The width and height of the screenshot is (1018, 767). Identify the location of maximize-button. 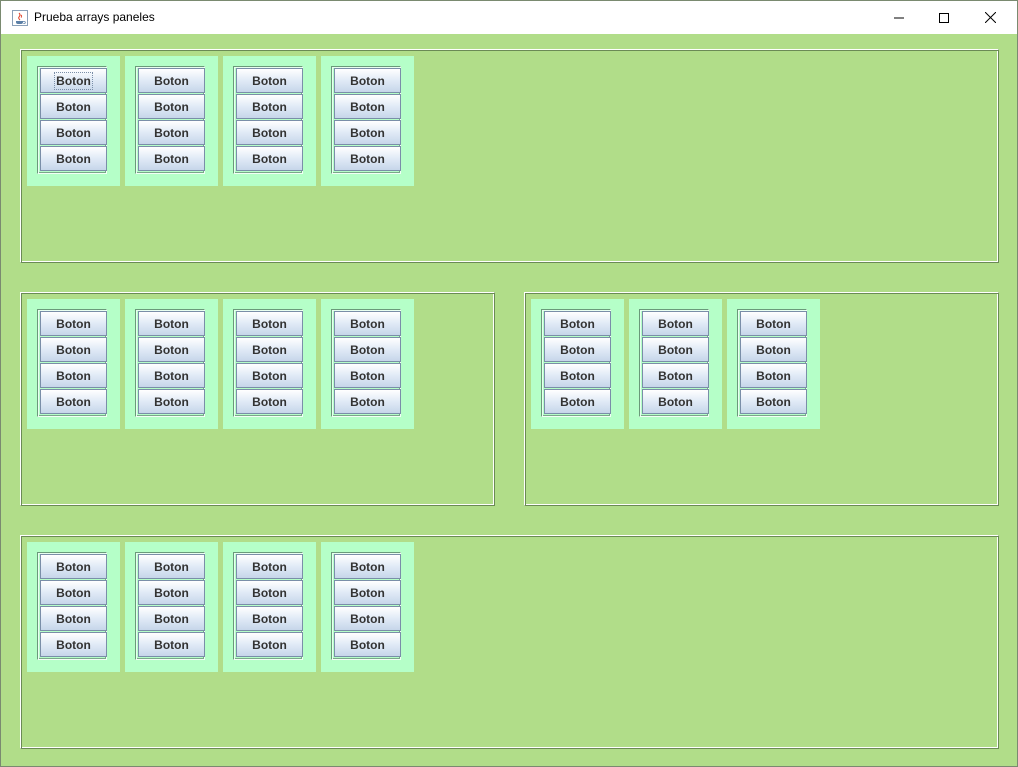
(944, 17).